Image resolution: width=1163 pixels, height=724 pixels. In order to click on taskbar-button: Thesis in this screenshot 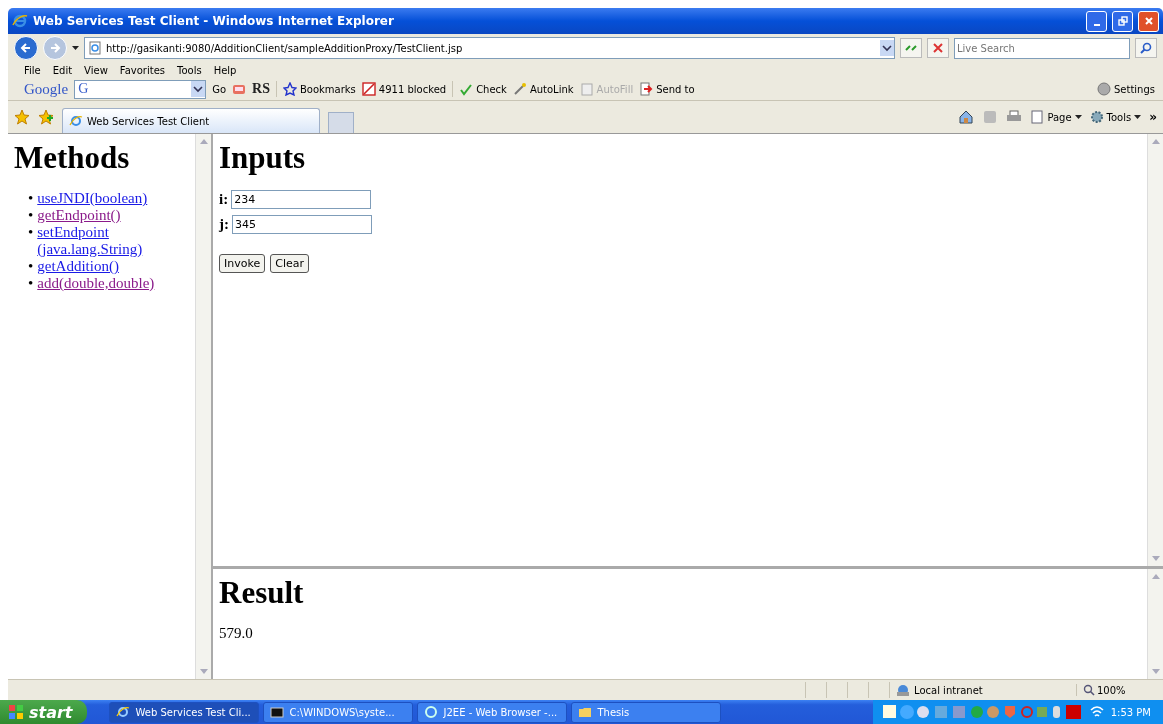, I will do `click(645, 712)`.